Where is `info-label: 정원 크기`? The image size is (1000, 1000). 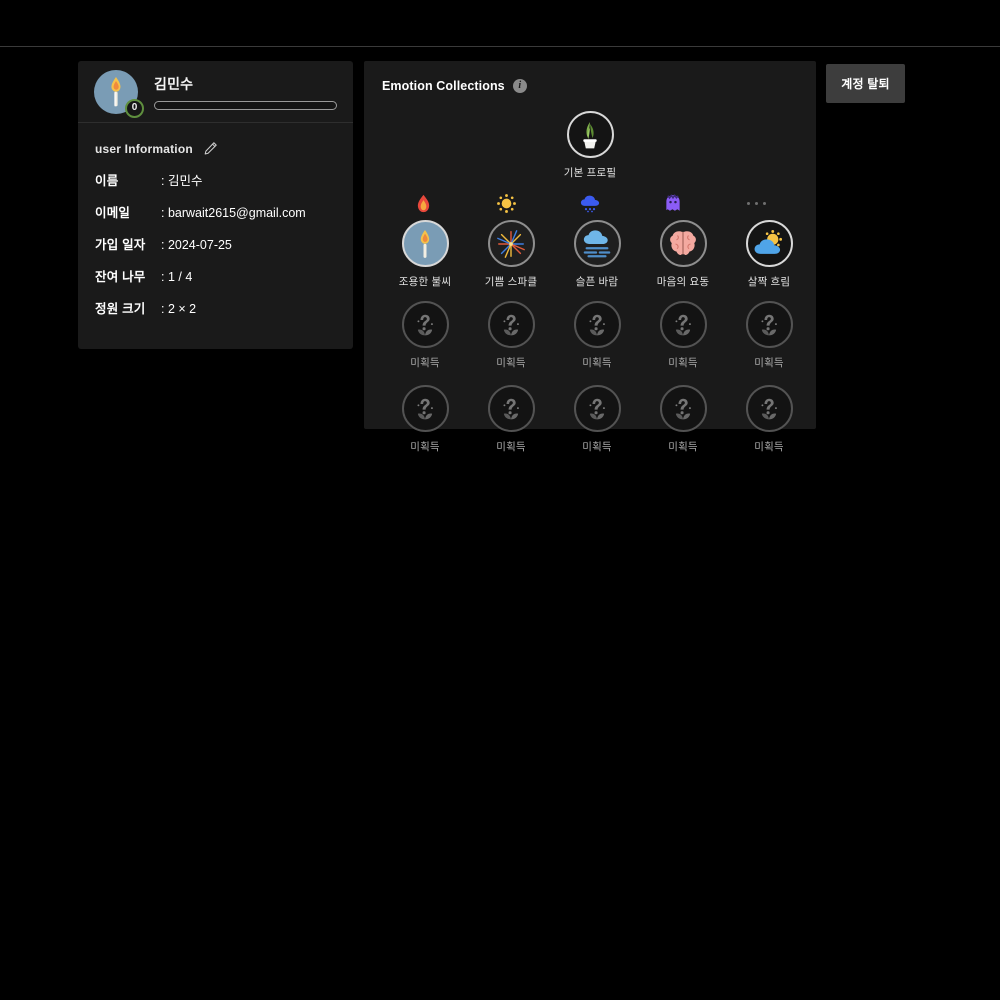 info-label: 정원 크기 is located at coordinates (120, 309).